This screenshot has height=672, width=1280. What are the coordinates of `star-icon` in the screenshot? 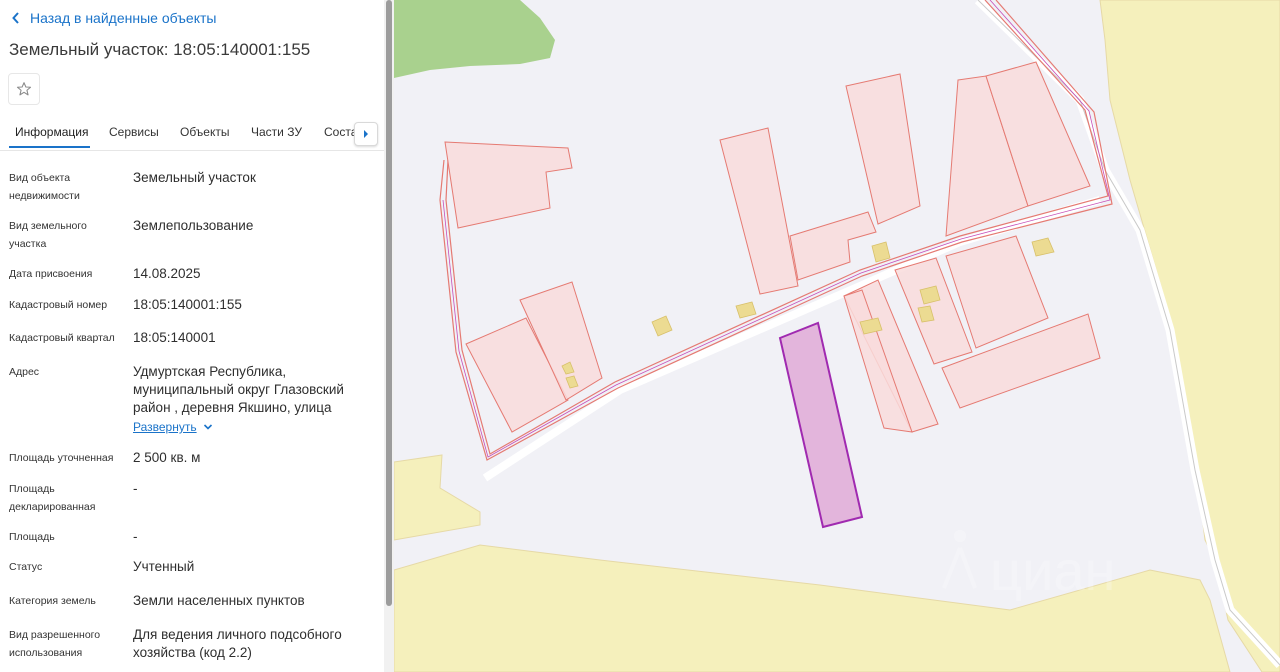 It's located at (24, 89).